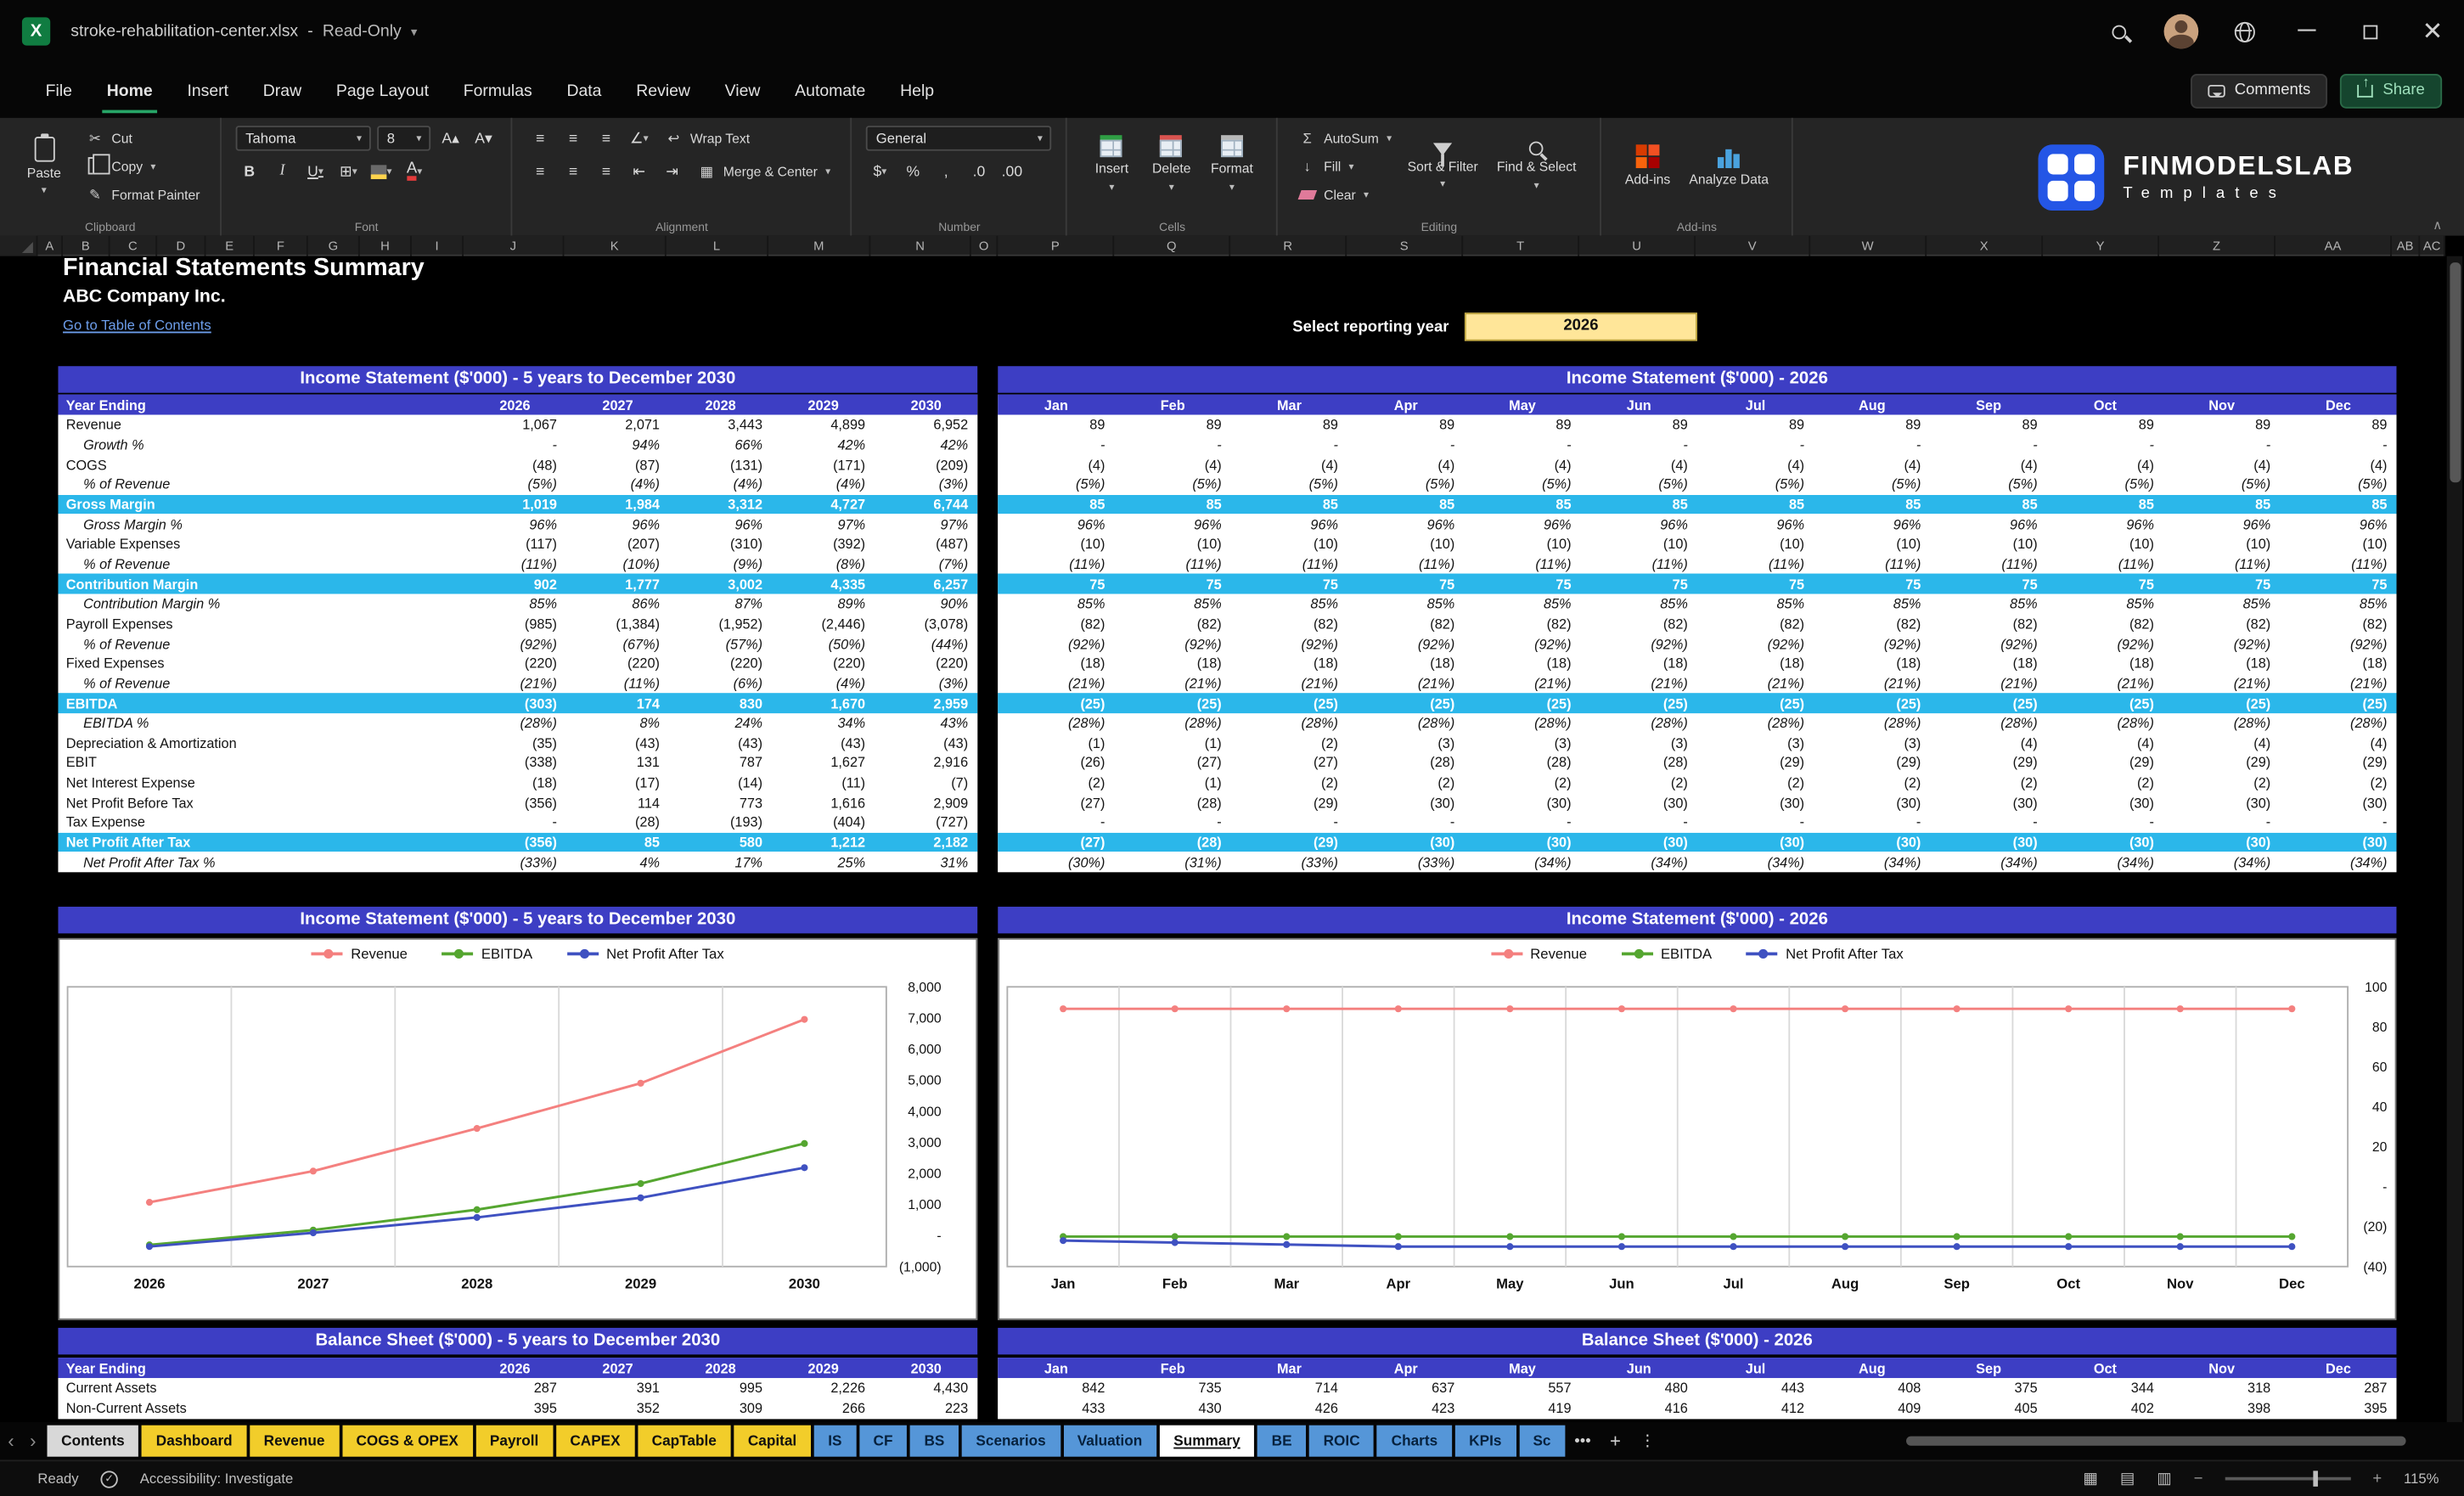 This screenshot has height=1496, width=2464. Describe the element at coordinates (134, 245) in the screenshot. I see `column-header-C: C` at that location.